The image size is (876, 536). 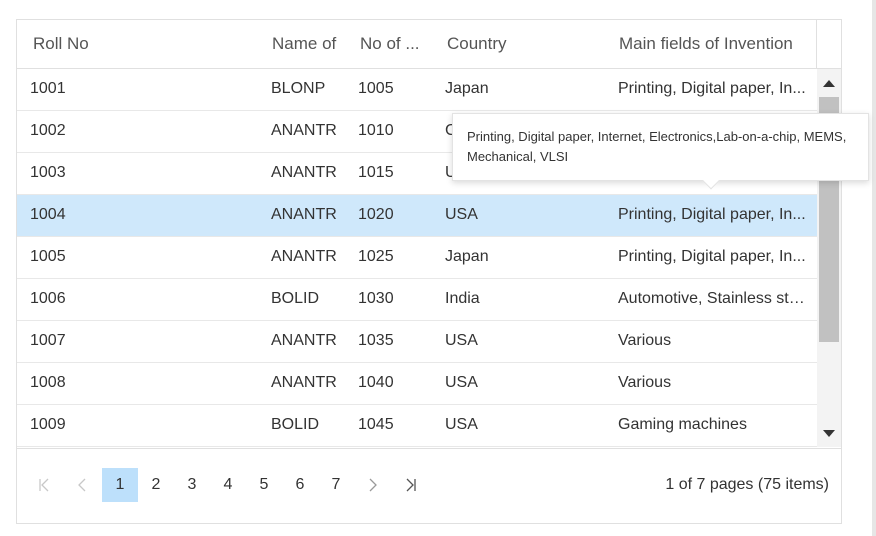 What do you see at coordinates (145, 257) in the screenshot?
I see `cell-roll-no: 1005` at bounding box center [145, 257].